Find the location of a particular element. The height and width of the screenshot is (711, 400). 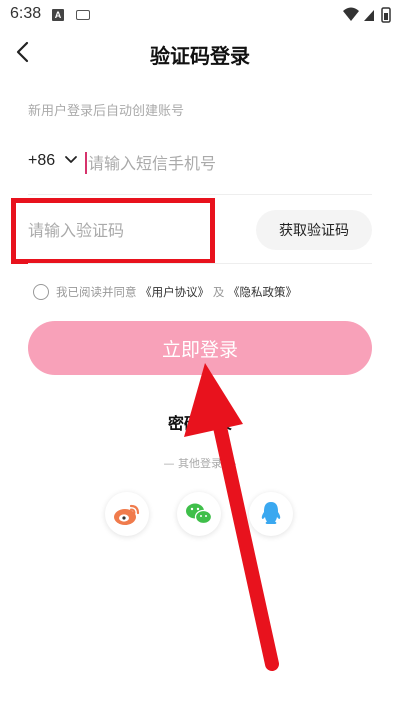

text-caret is located at coordinates (86, 163).